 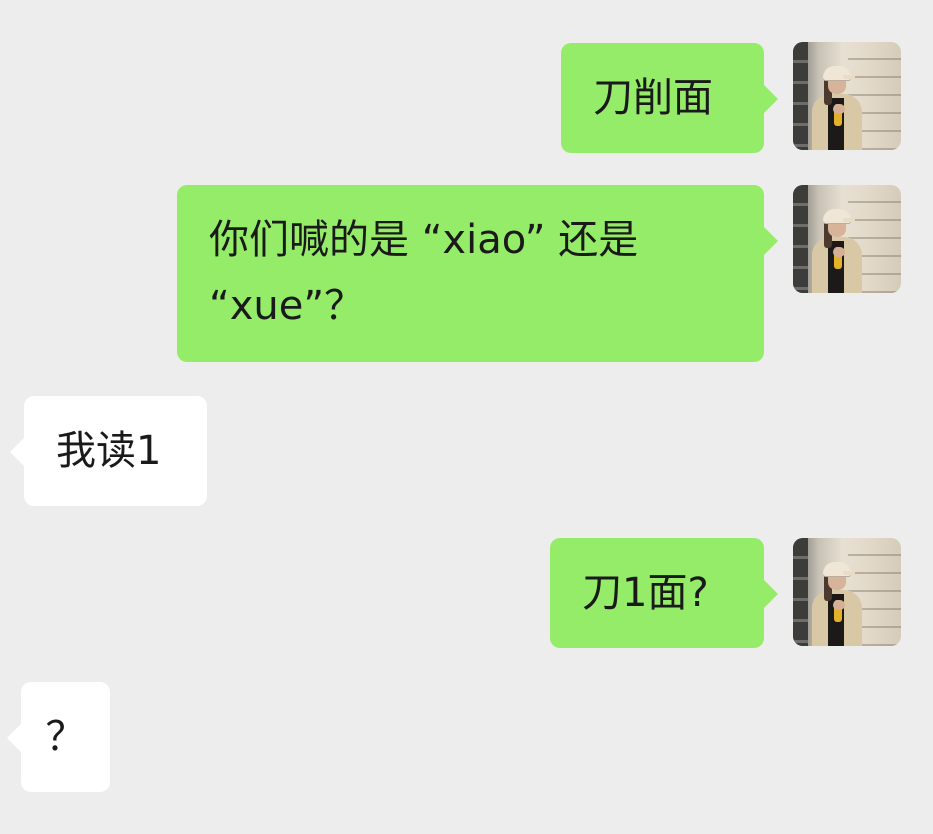 I want to click on message-text: ？, so click(x=65, y=737).